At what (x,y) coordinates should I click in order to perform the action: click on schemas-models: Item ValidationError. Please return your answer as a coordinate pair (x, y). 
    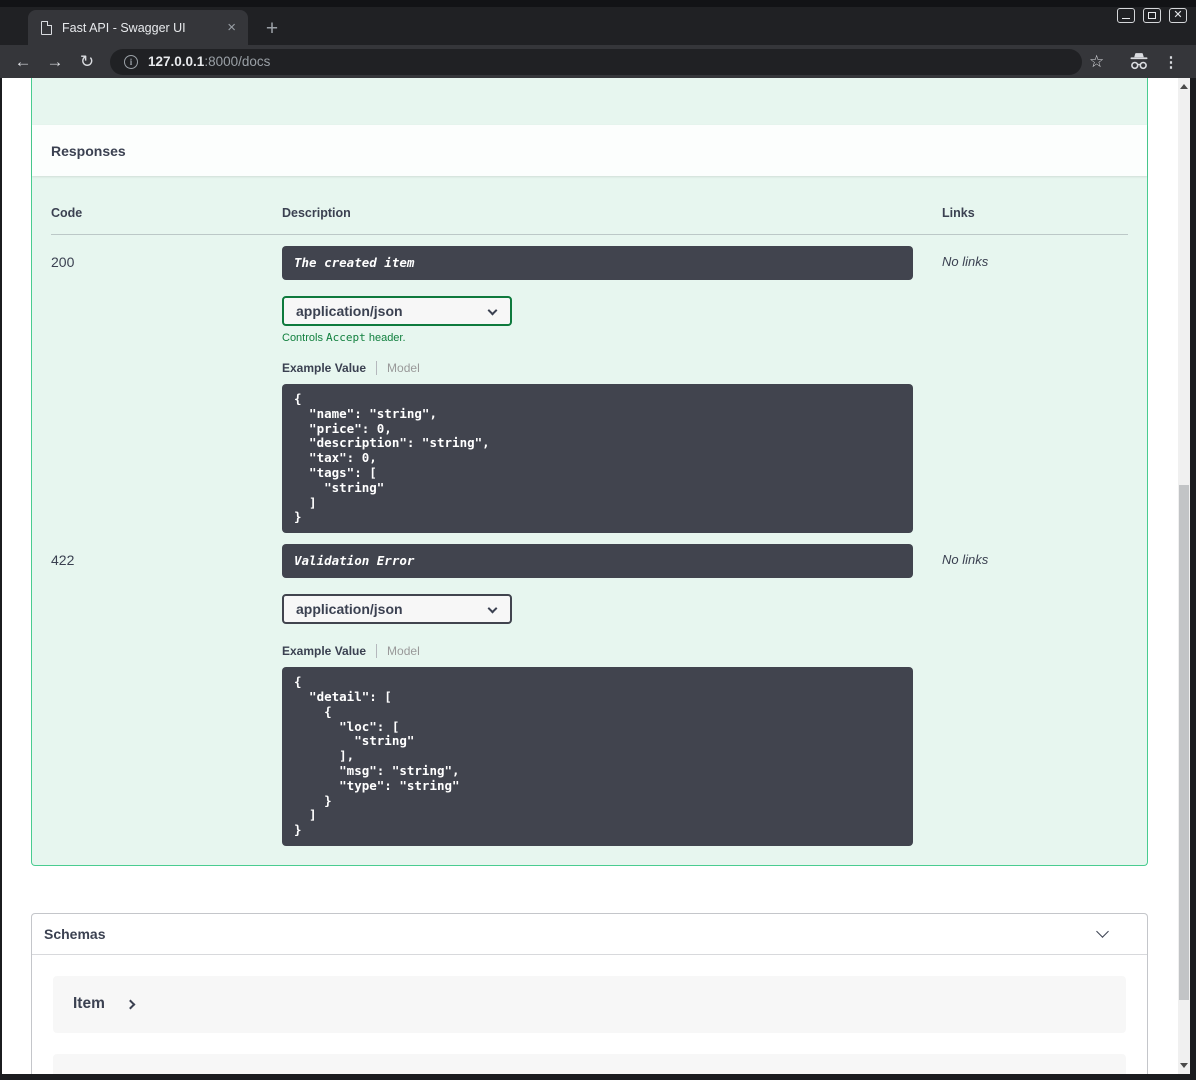
    Looking at the image, I should click on (589, 1014).